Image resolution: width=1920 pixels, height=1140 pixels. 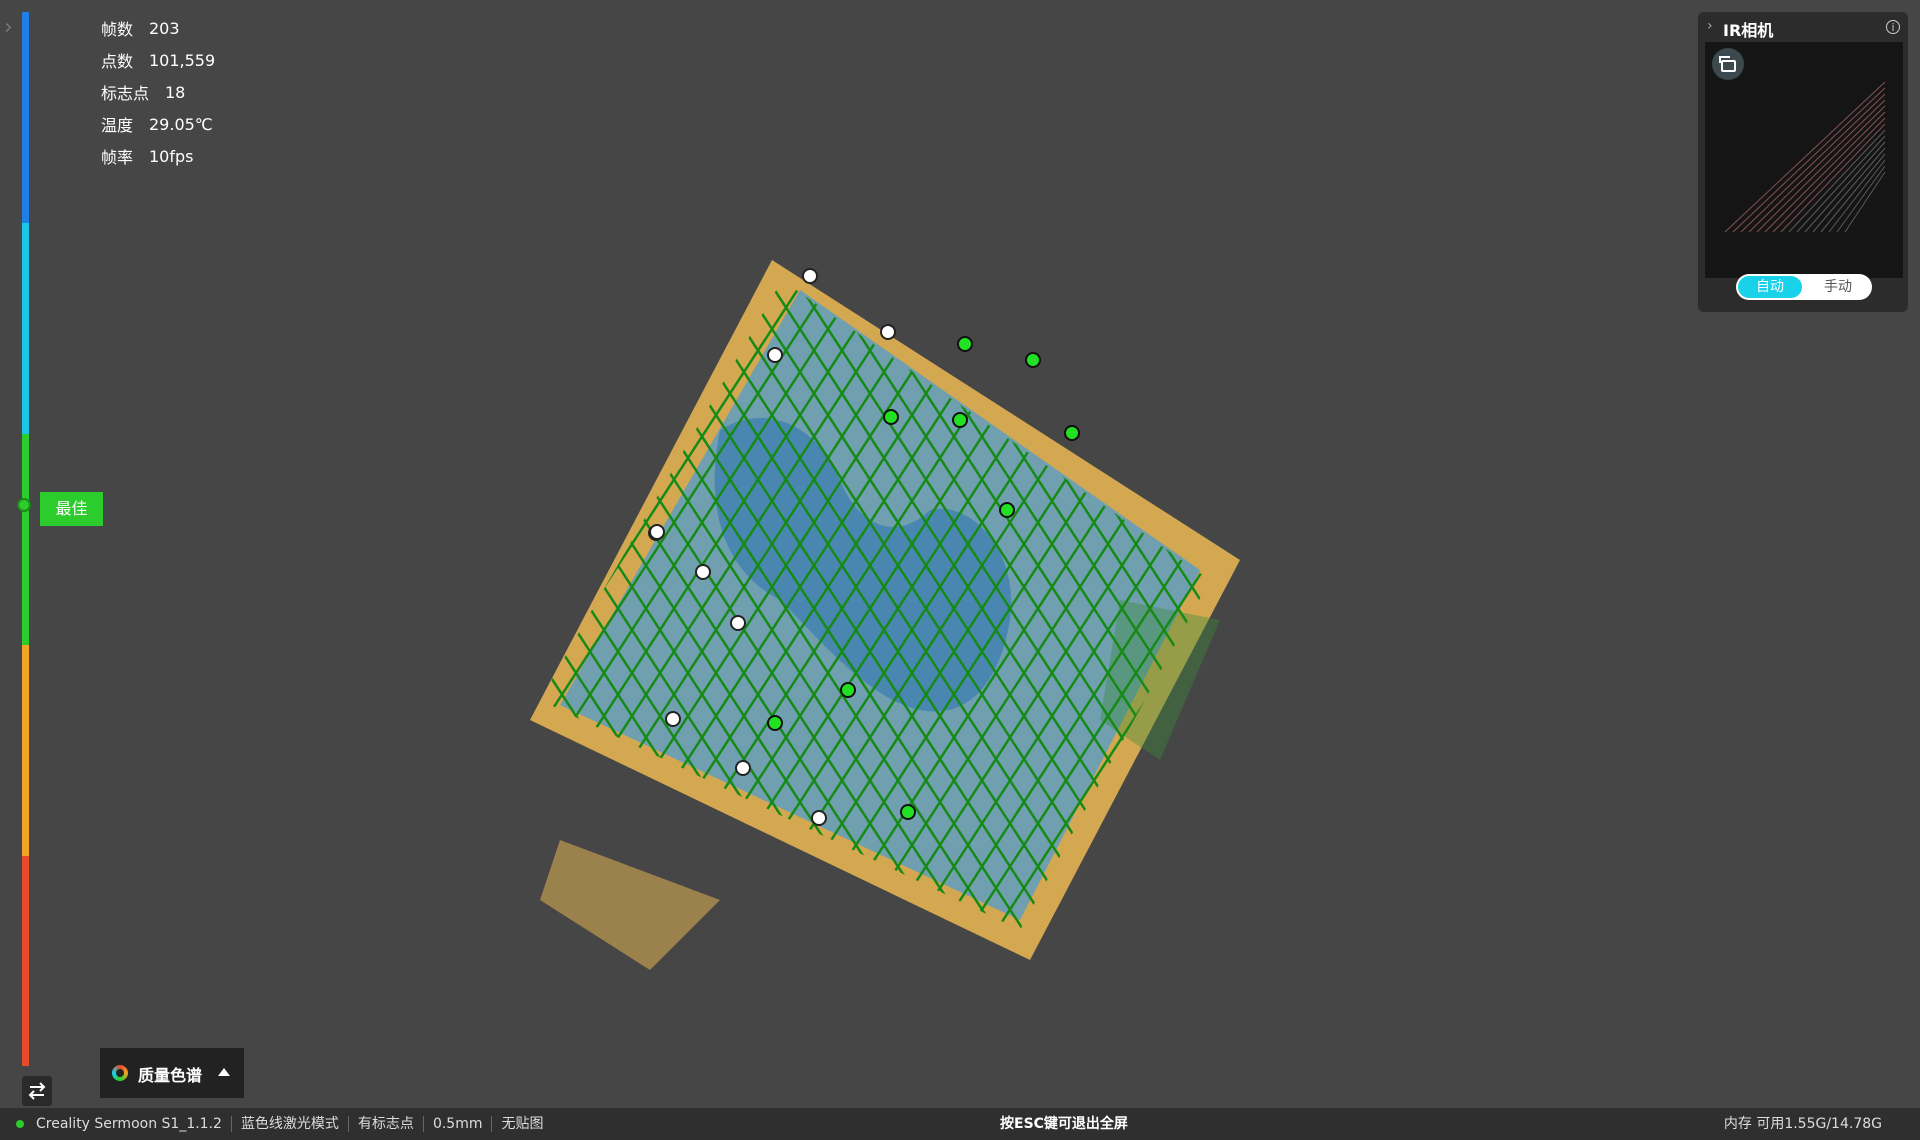 What do you see at coordinates (1802, 1124) in the screenshot?
I see `status-memory: 内存 可用1.55G/14.78G` at bounding box center [1802, 1124].